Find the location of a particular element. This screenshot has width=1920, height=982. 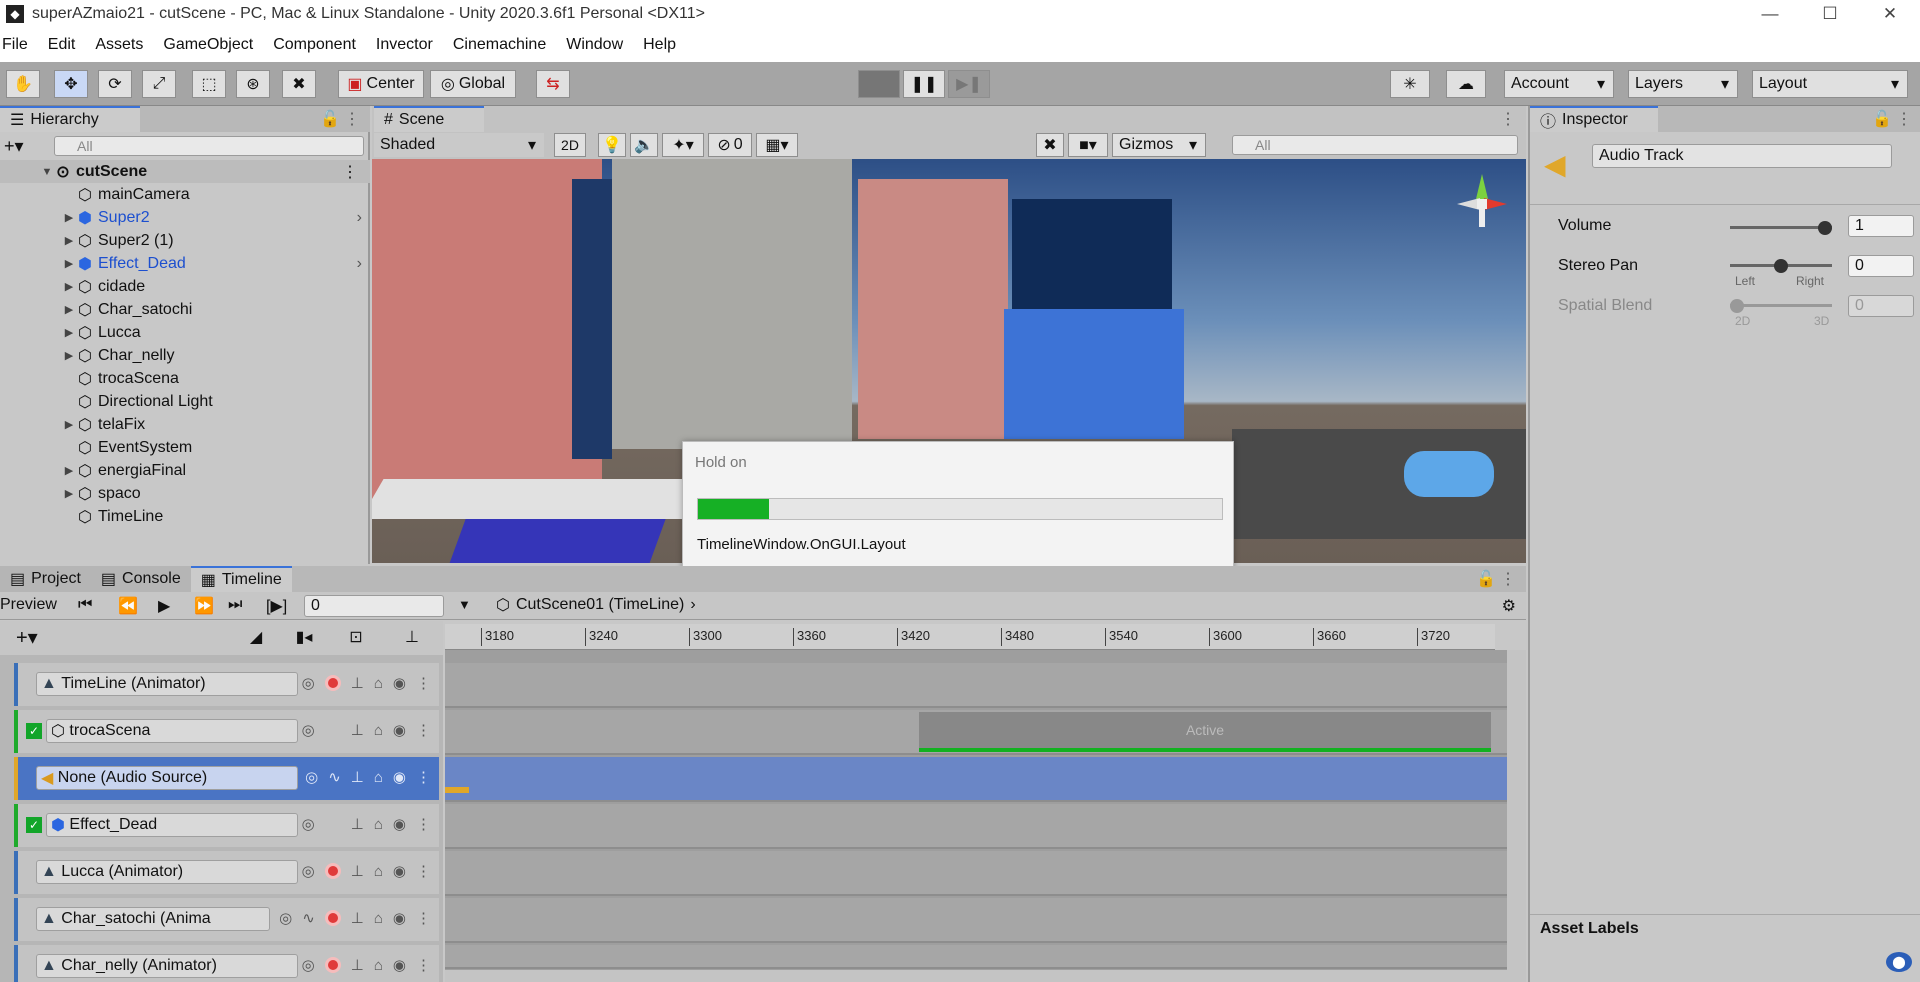

menu-cinemachine: Cinemachine is located at coordinates (499, 45).